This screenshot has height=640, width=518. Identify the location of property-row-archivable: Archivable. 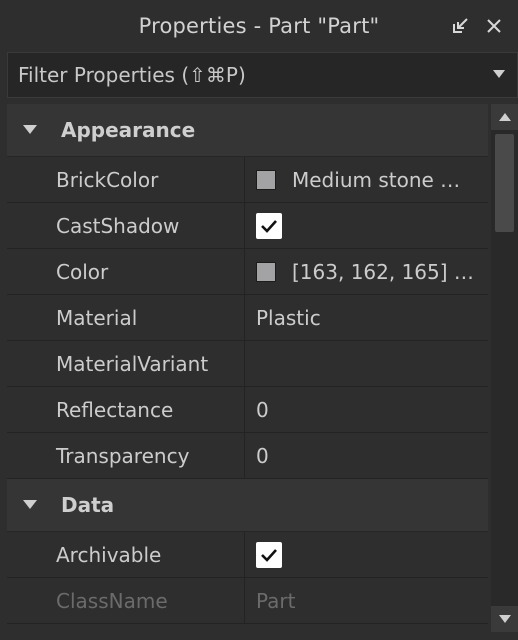
(247, 555).